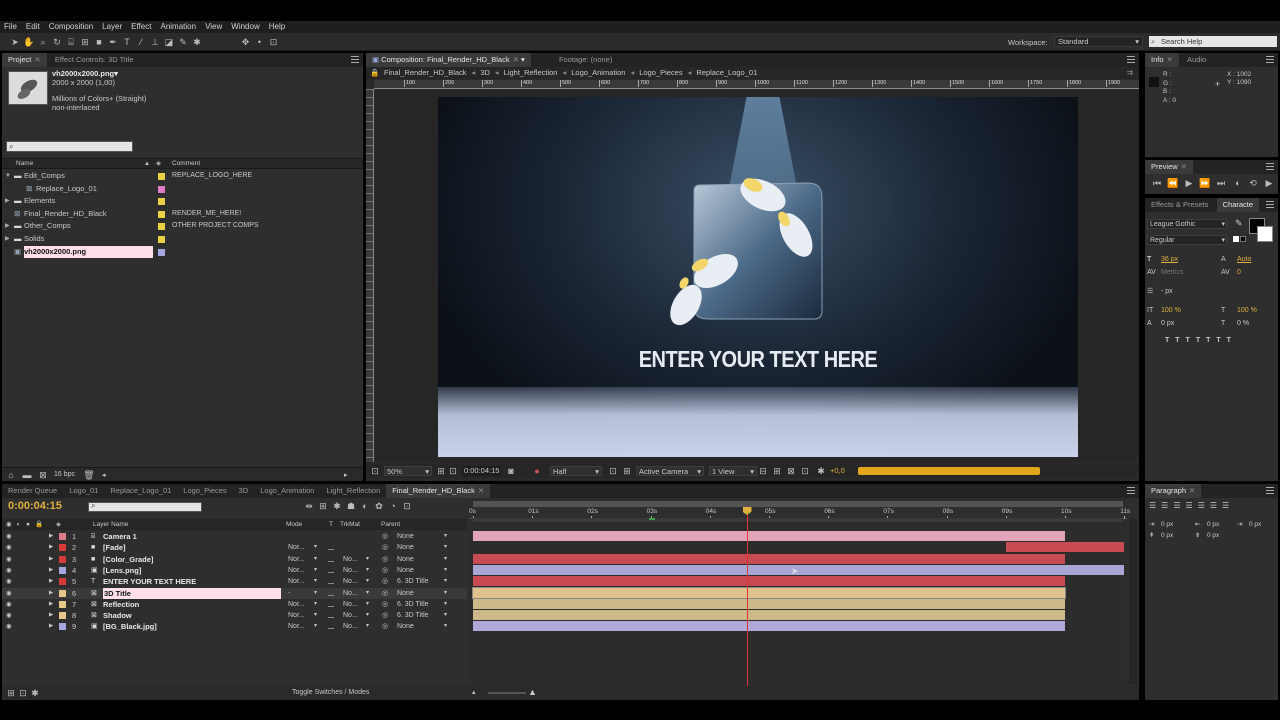 Image resolution: width=1280 pixels, height=720 pixels. I want to click on disclosure-triangle-icon: ▼, so click(8, 176).